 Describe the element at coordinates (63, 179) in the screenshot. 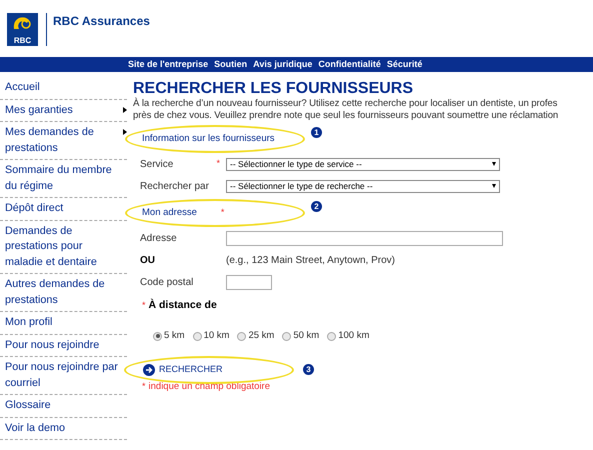

I see `sidebar-item: Sommaire du membre du régime` at that location.